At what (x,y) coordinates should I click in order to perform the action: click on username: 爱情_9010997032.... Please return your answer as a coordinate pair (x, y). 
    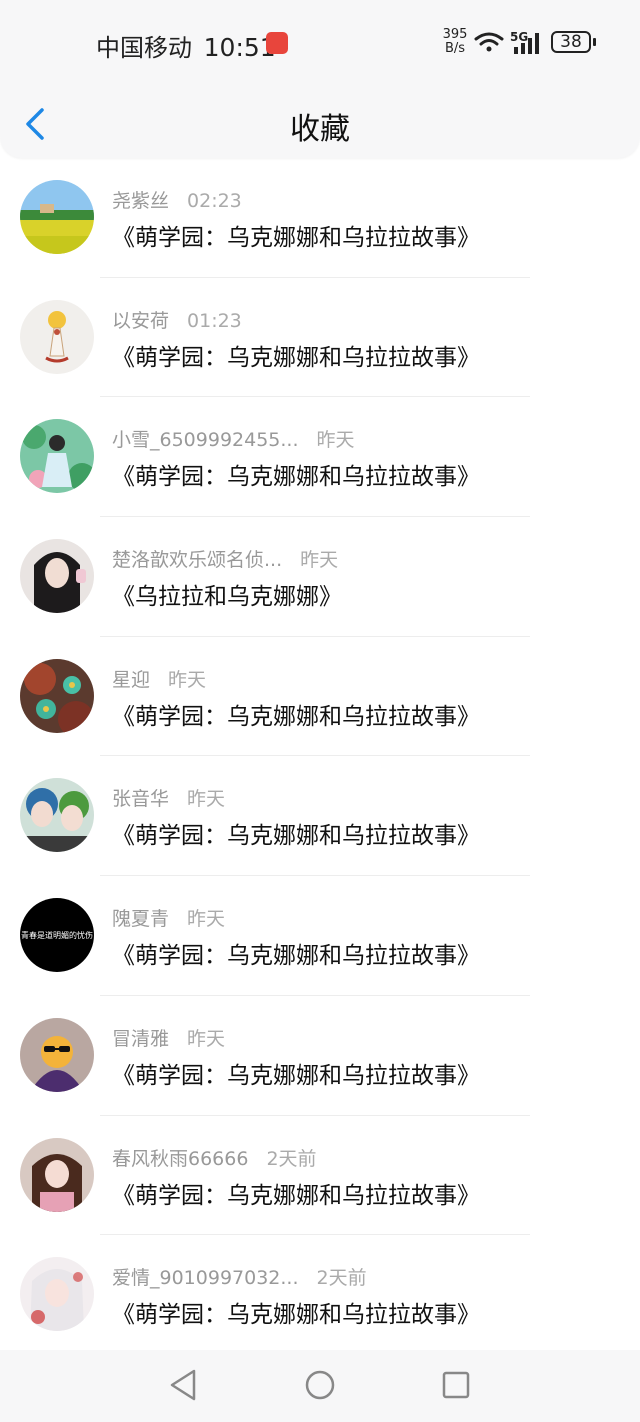
    Looking at the image, I should click on (205, 1278).